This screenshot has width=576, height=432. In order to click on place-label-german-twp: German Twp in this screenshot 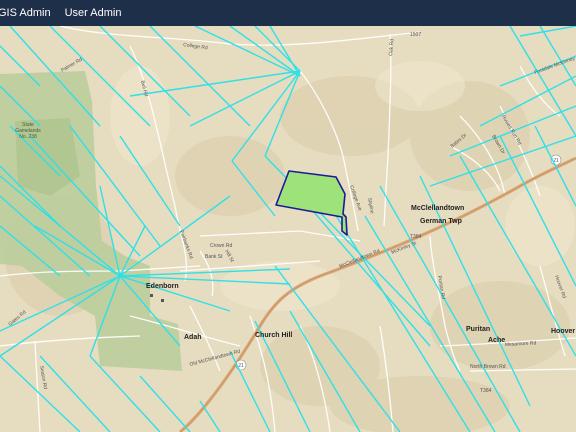, I will do `click(441, 221)`.